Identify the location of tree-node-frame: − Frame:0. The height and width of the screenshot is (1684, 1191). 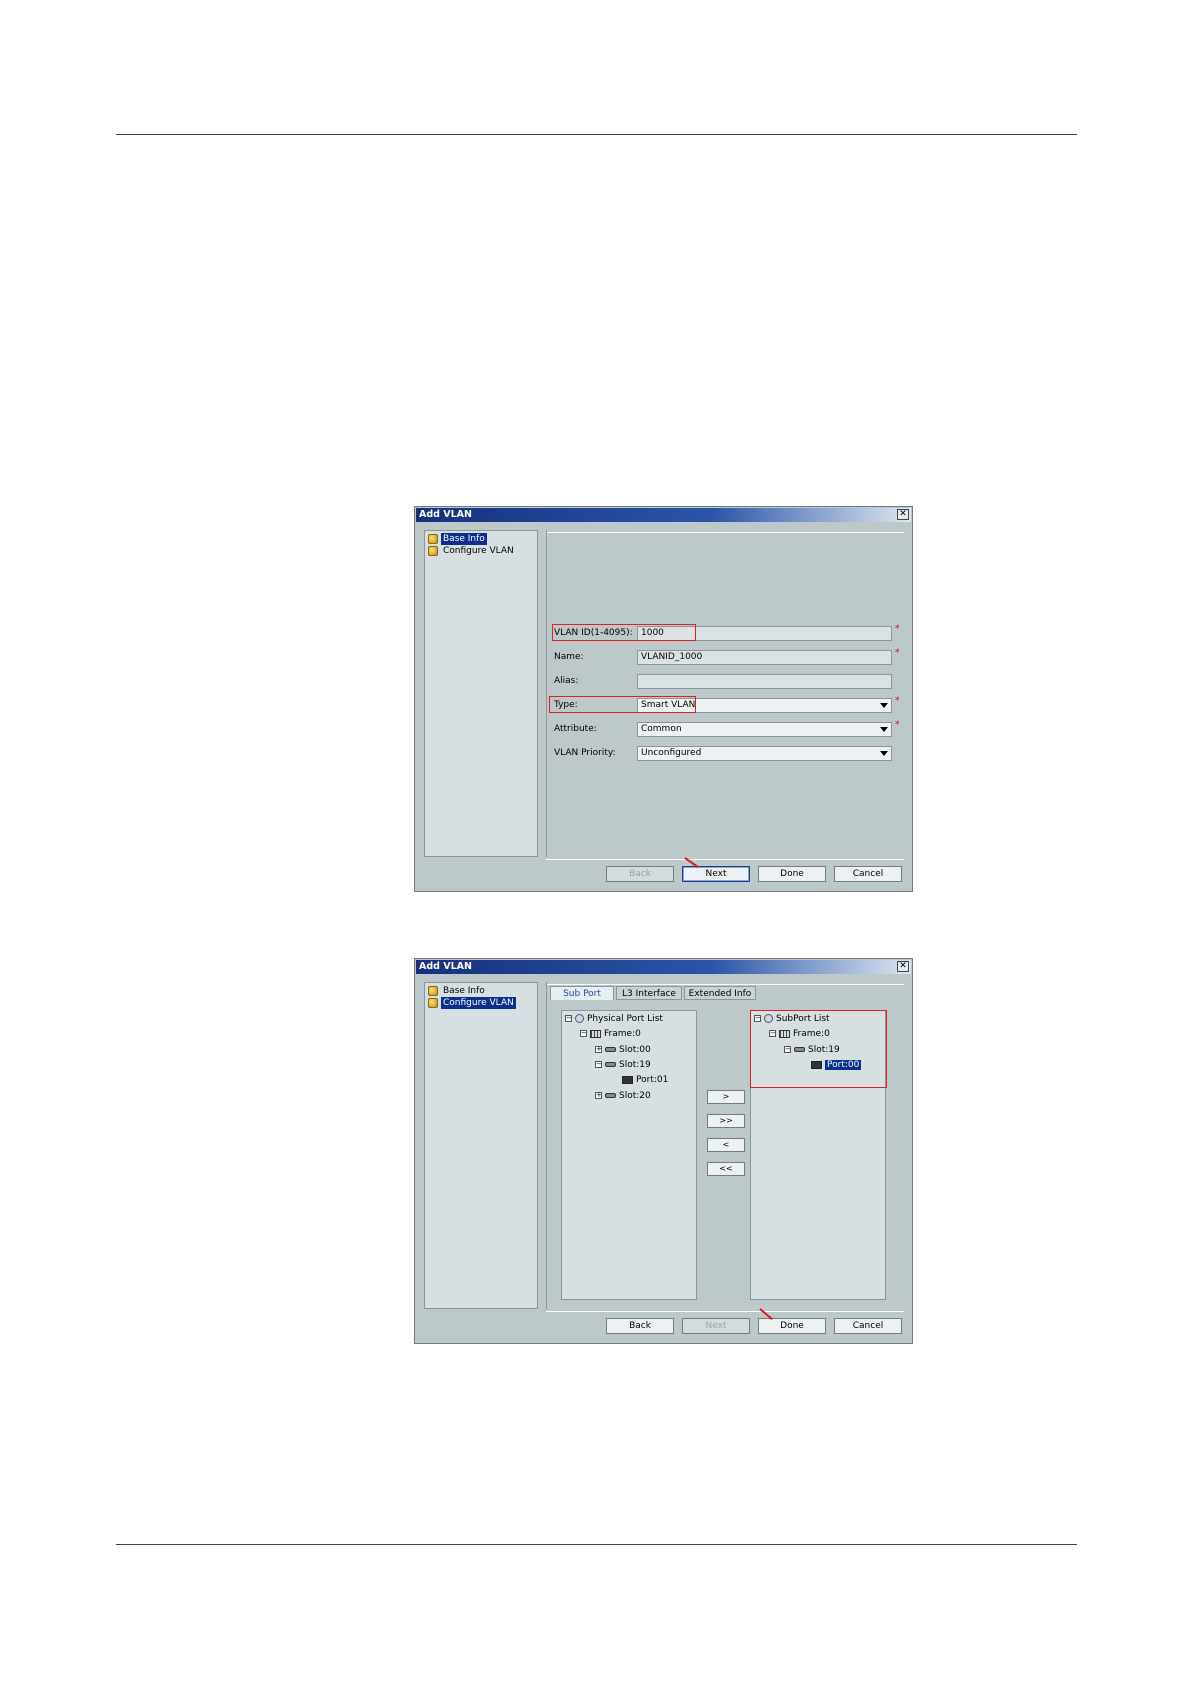
(610, 1034).